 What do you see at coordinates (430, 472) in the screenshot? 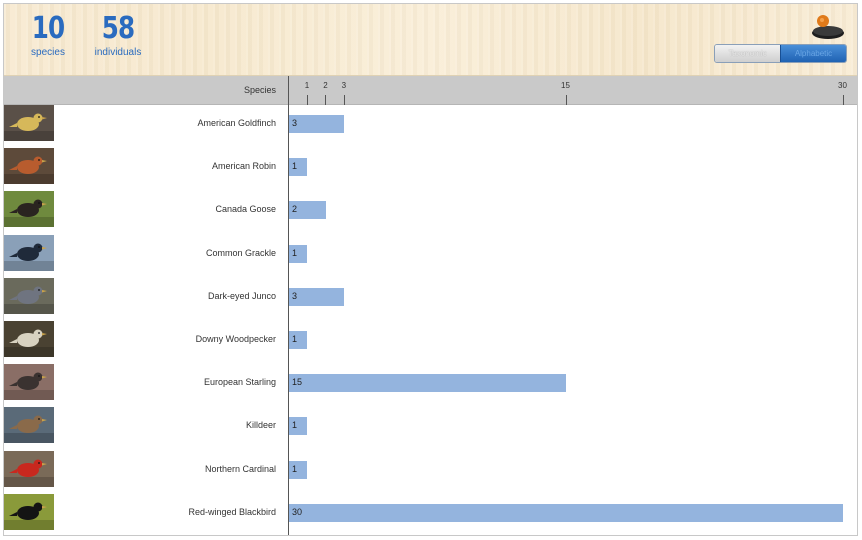
I see `species-row: Northern Cardinal 1` at bounding box center [430, 472].